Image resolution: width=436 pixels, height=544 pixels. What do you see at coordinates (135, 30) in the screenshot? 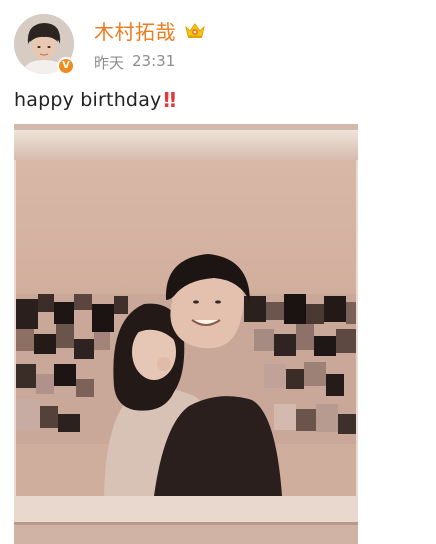
I see `author-name: 木村拓哉` at bounding box center [135, 30].